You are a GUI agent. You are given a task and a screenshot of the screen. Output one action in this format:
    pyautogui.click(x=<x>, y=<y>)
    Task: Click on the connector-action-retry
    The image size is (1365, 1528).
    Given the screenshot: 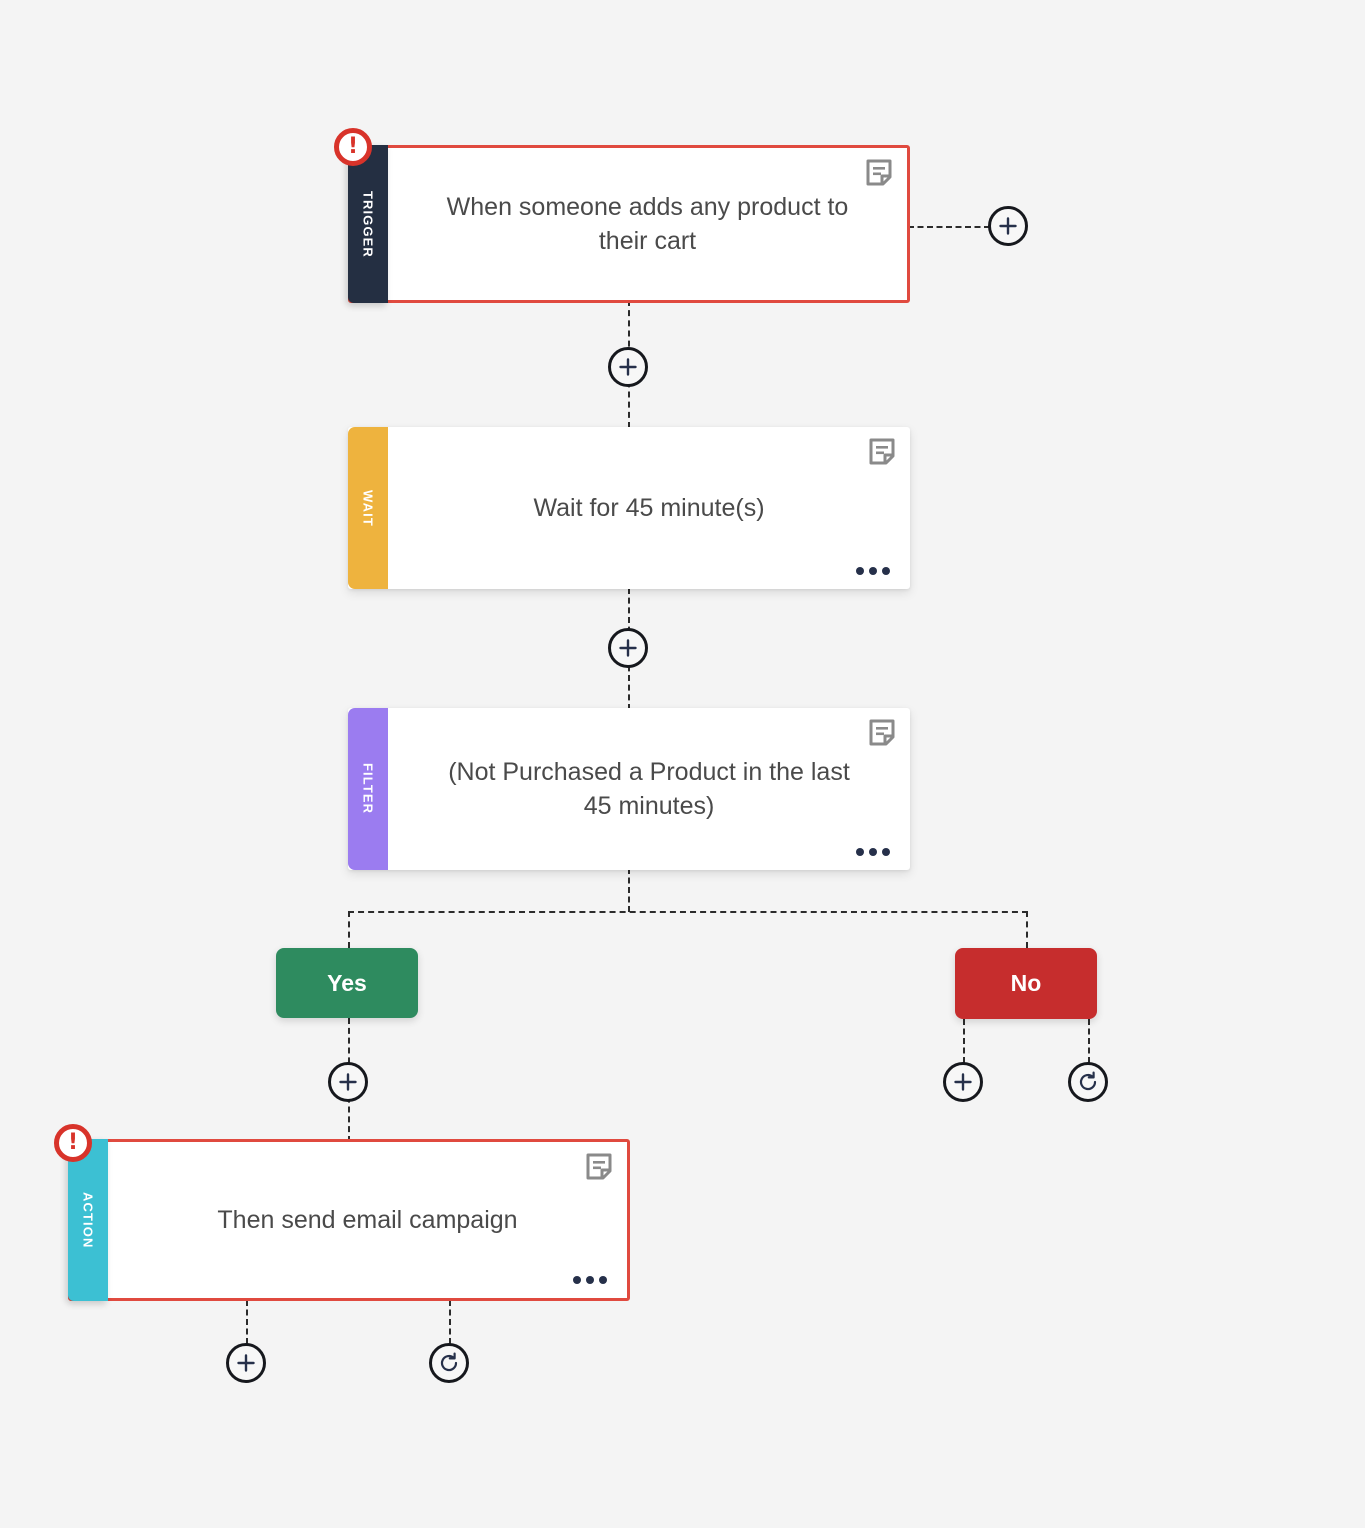 What is the action you would take?
    pyautogui.click(x=450, y=1322)
    